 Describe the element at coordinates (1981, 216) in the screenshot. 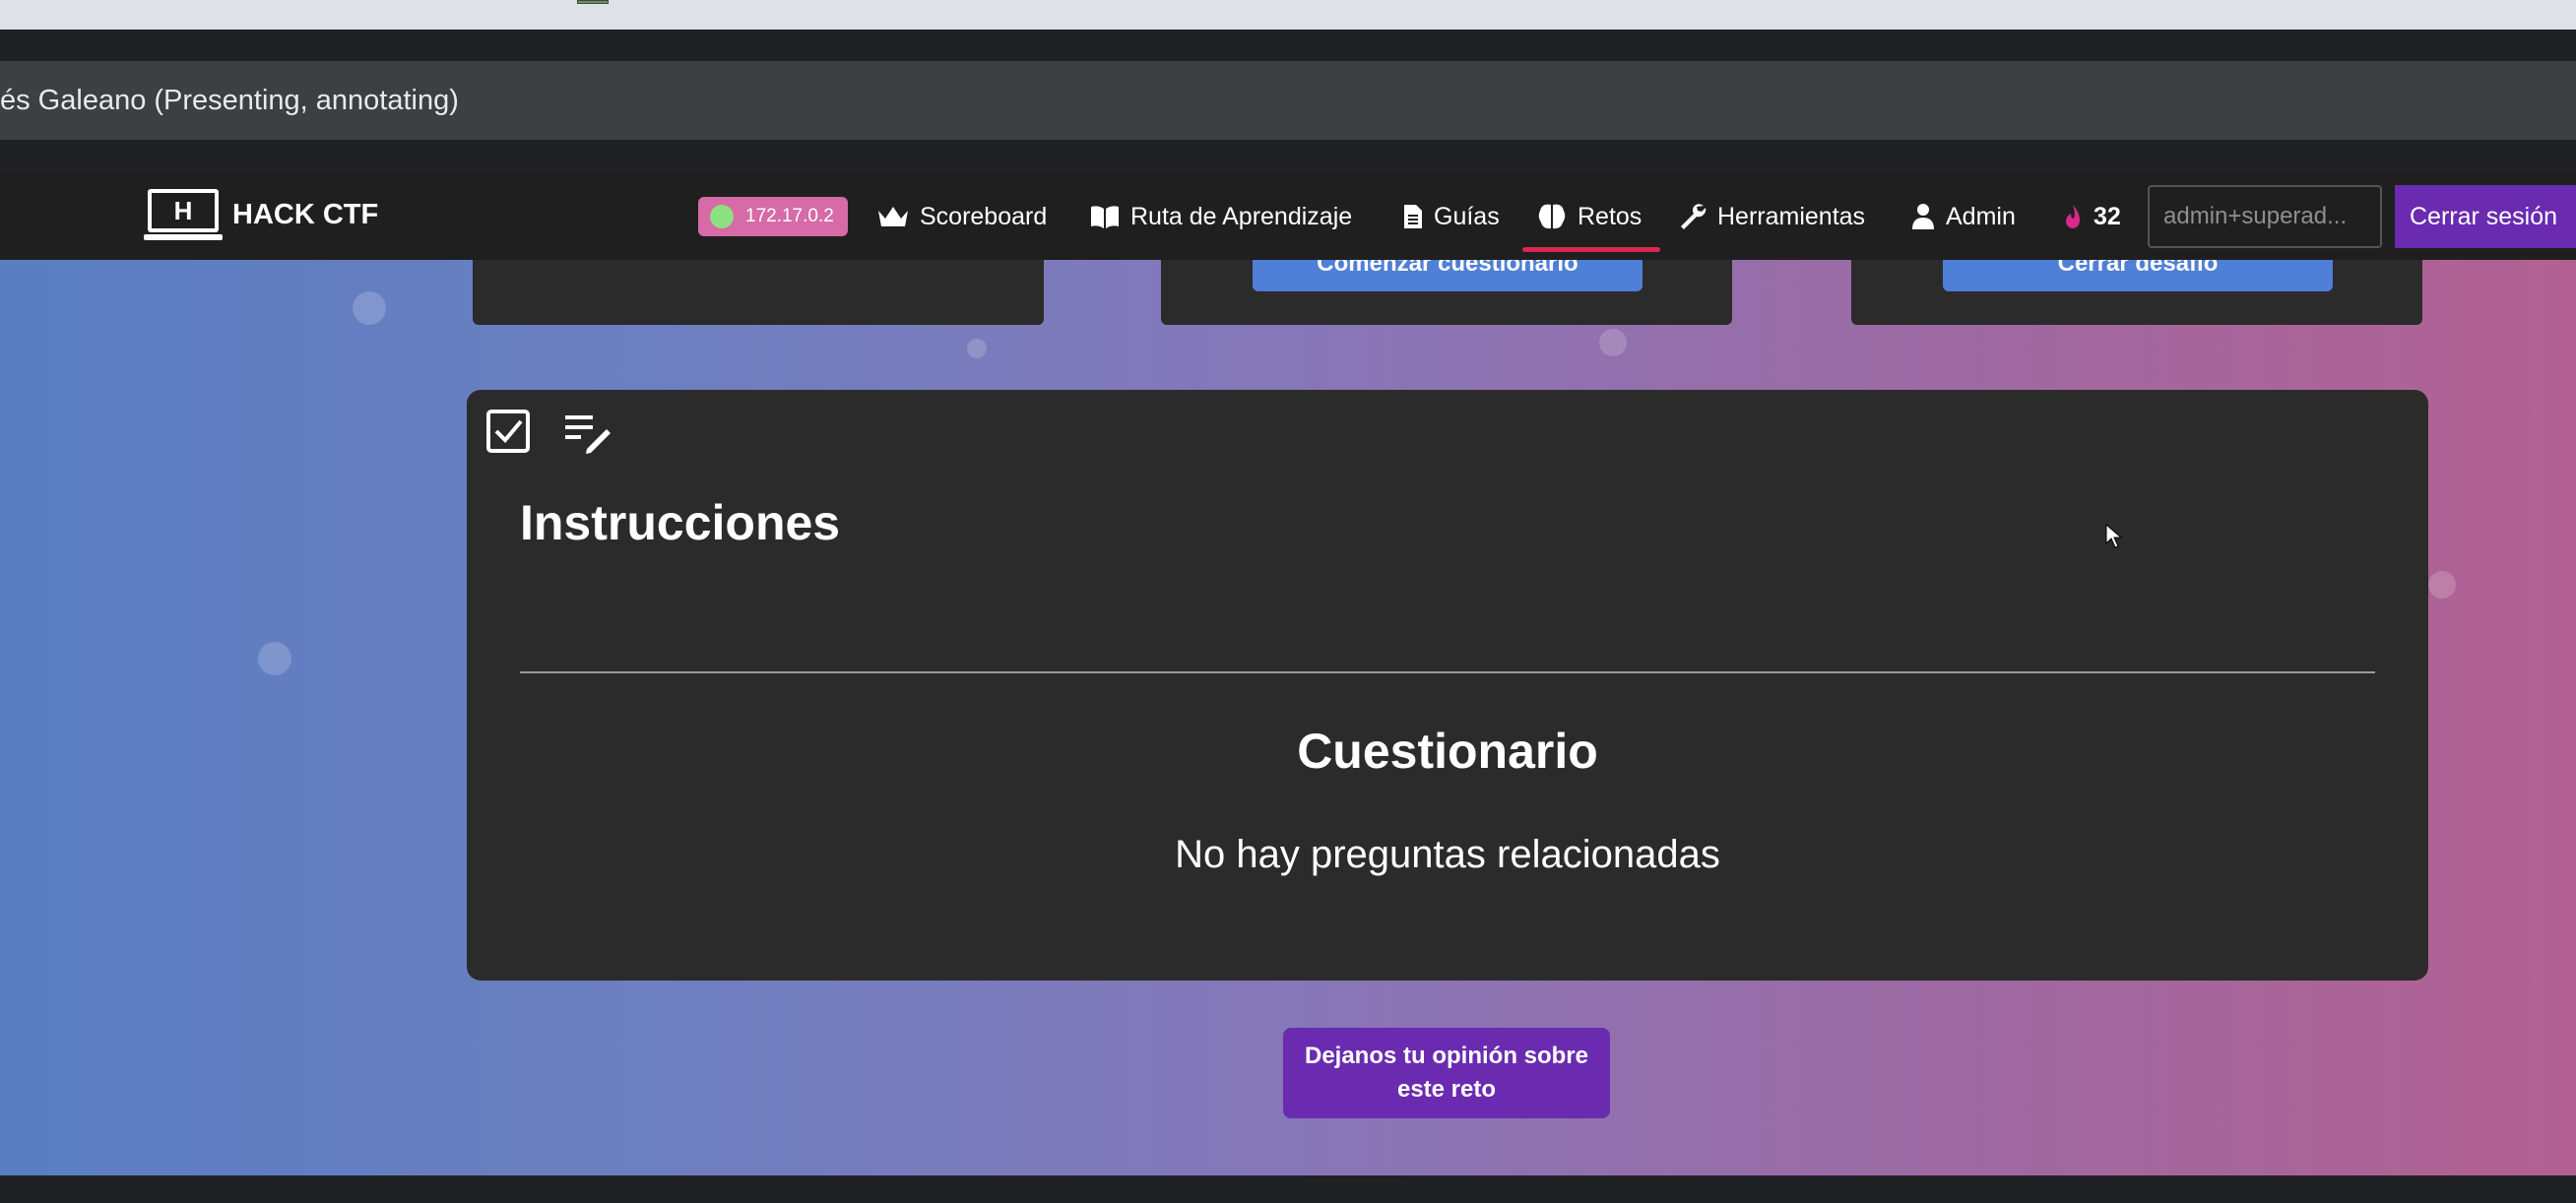

I see `nav-admin-label: Admin` at that location.